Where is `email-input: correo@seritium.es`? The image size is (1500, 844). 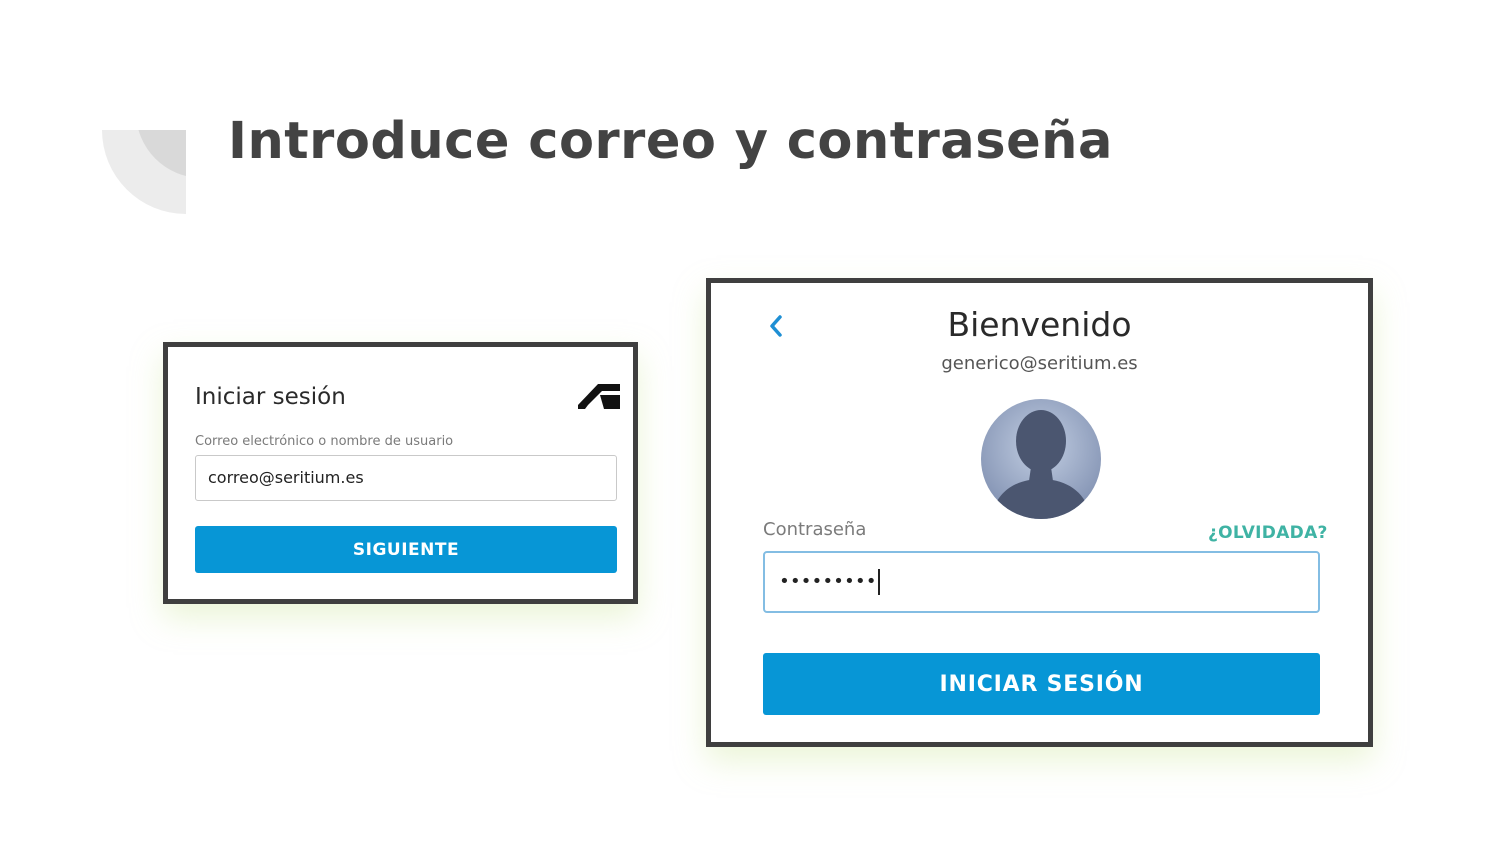
email-input: correo@seritium.es is located at coordinates (406, 478).